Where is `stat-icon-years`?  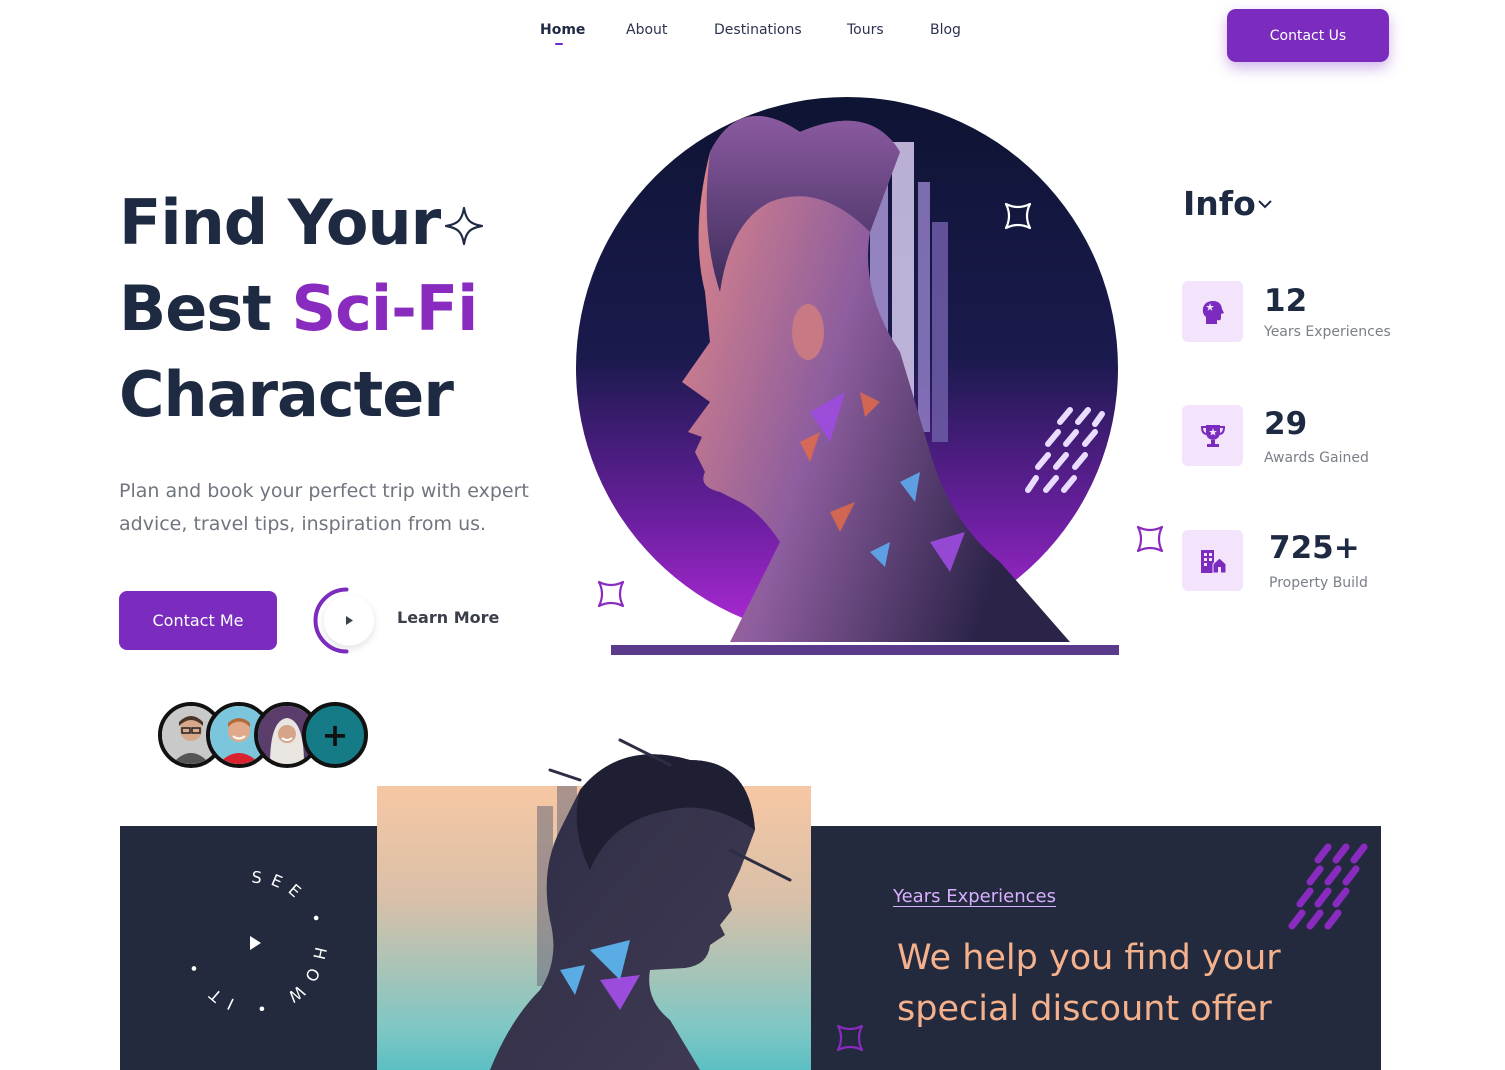 stat-icon-years is located at coordinates (1212, 311).